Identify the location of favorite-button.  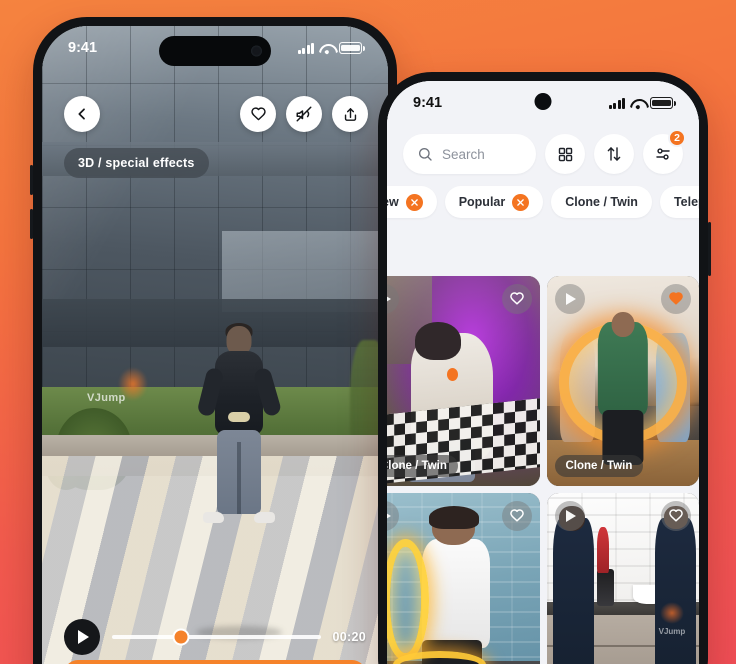
(258, 114).